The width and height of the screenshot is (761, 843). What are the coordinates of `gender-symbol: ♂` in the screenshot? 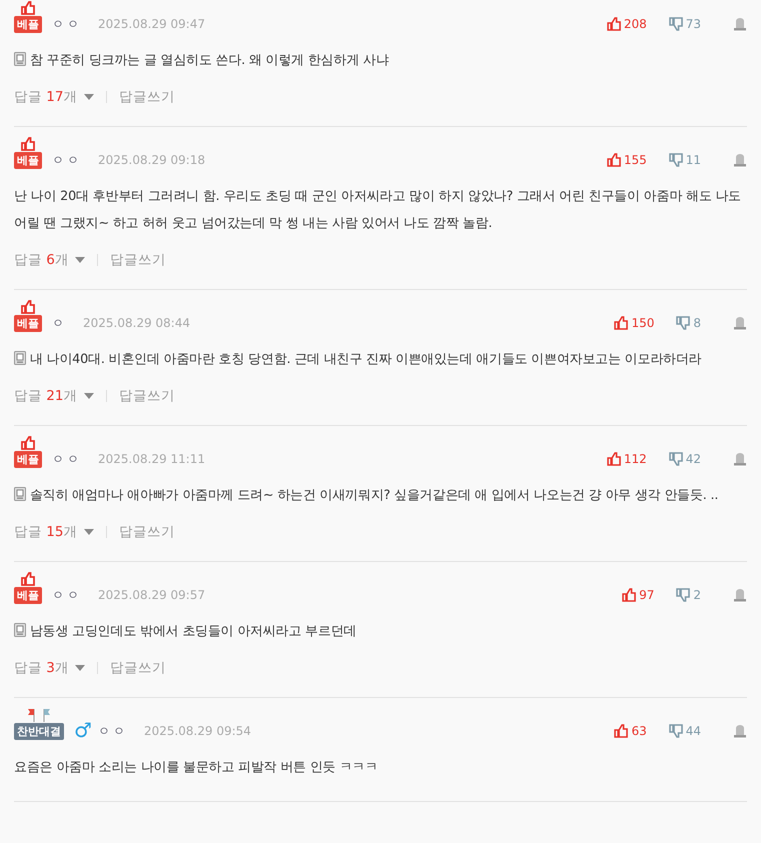 It's located at (83, 730).